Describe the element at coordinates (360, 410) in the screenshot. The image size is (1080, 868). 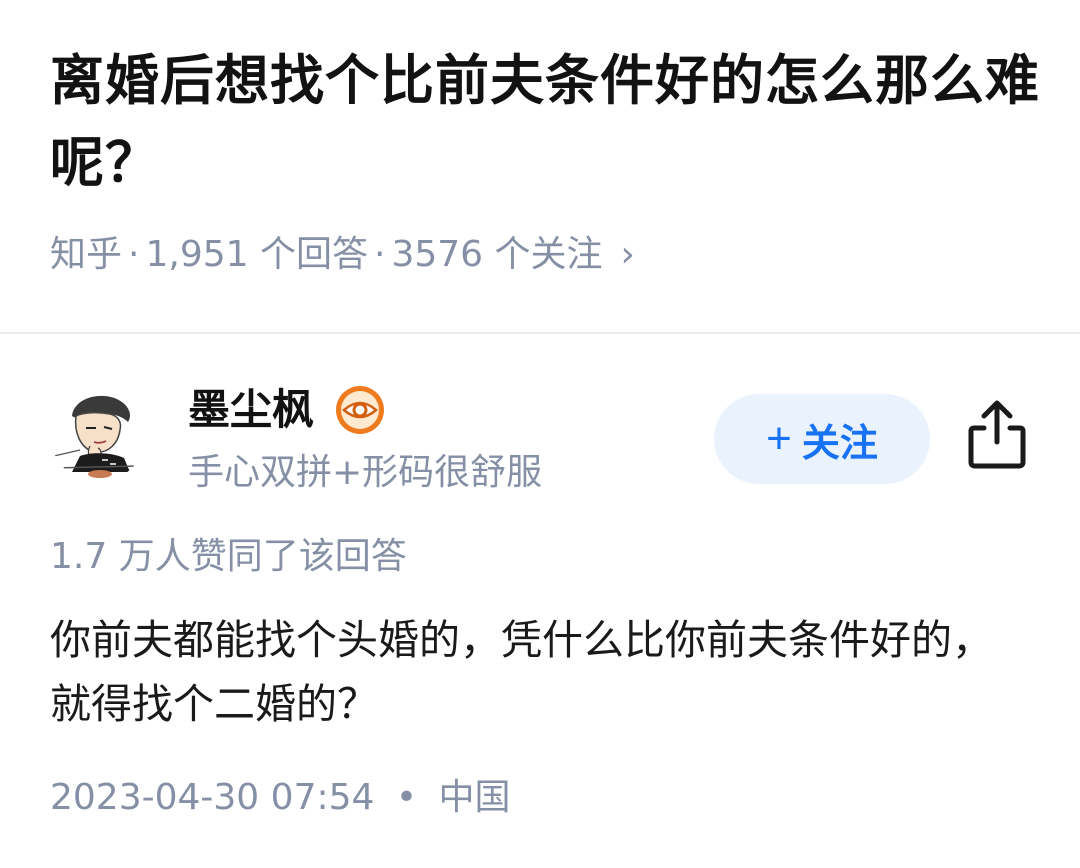
I see `eye-badge-icon` at that location.